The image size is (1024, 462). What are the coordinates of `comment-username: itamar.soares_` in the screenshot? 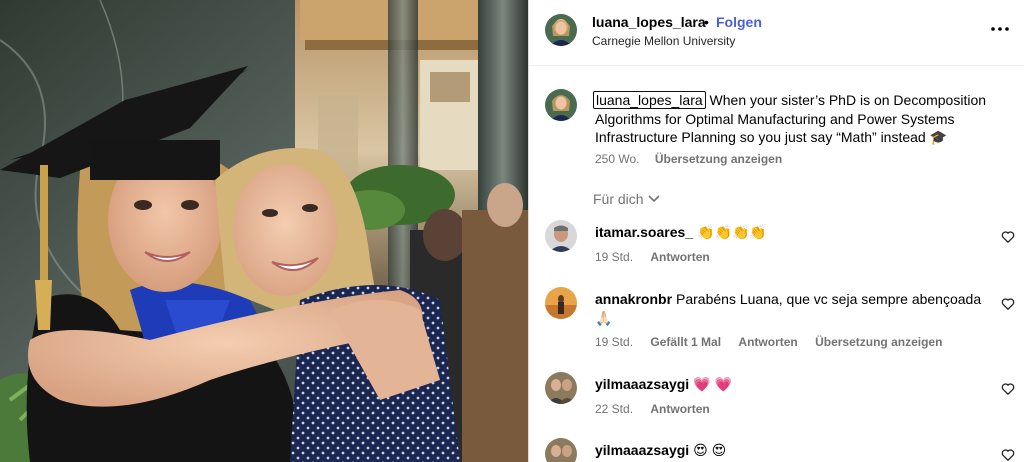 It's located at (644, 232).